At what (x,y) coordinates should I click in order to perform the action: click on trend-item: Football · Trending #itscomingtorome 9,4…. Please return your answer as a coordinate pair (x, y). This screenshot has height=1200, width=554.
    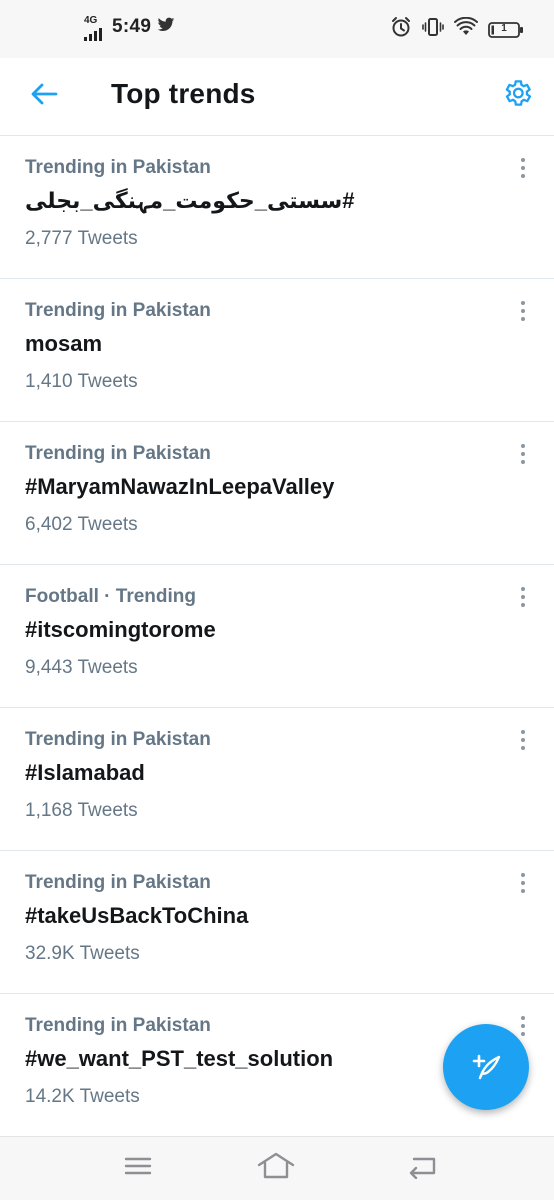
    Looking at the image, I should click on (277, 636).